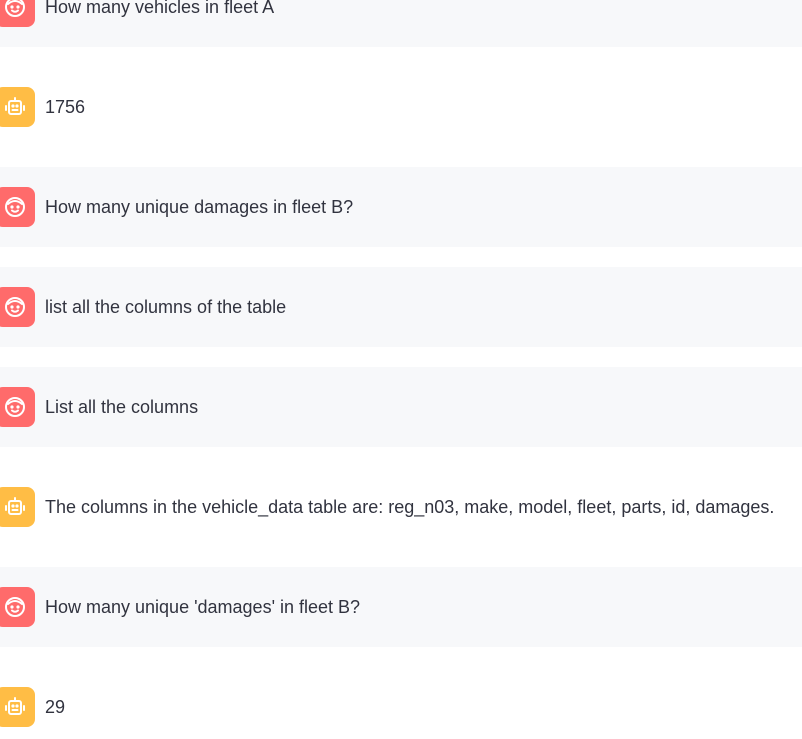  I want to click on message-text: How many unique damages in fleet B?, so click(199, 207).